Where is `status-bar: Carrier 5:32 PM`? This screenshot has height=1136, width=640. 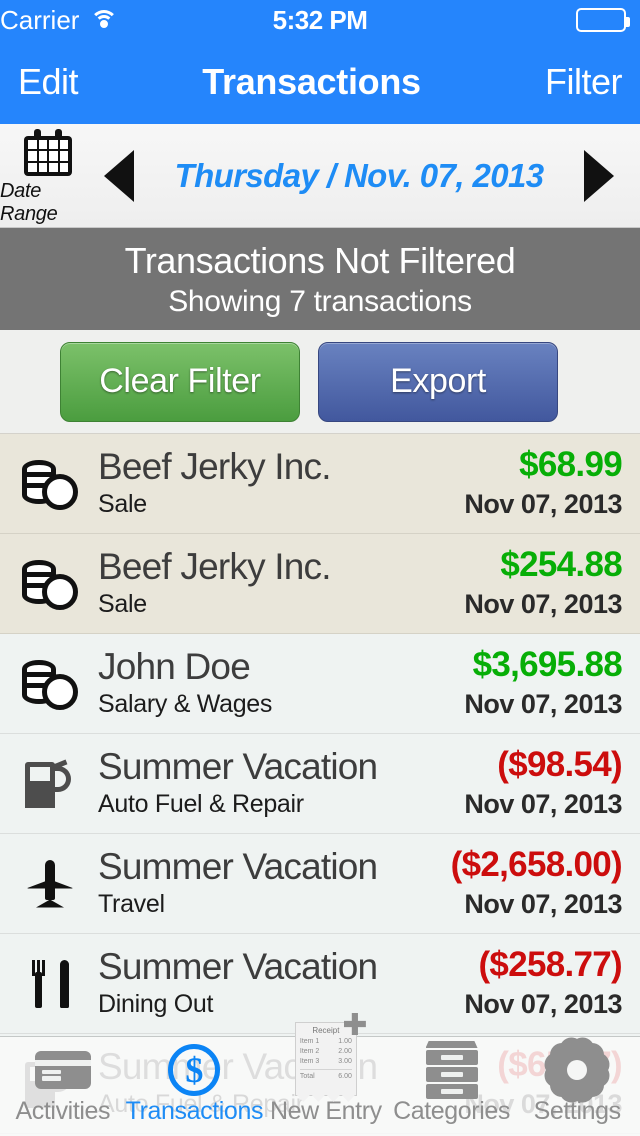 status-bar: Carrier 5:32 PM is located at coordinates (320, 20).